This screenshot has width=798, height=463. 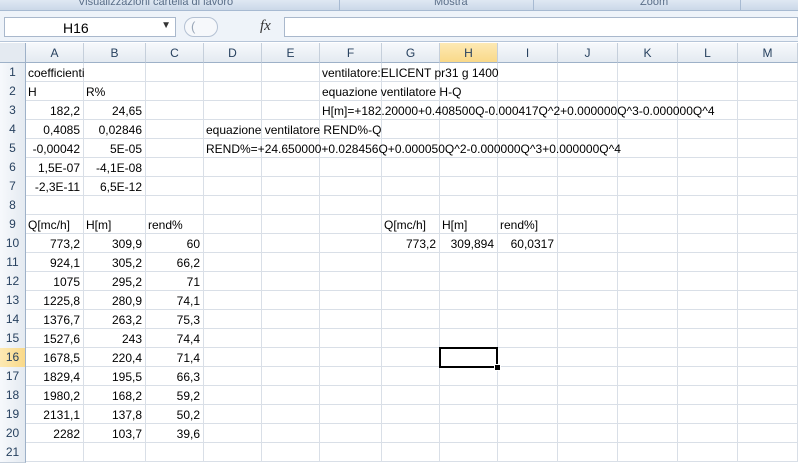 What do you see at coordinates (13, 53) in the screenshot?
I see `select-all-corner` at bounding box center [13, 53].